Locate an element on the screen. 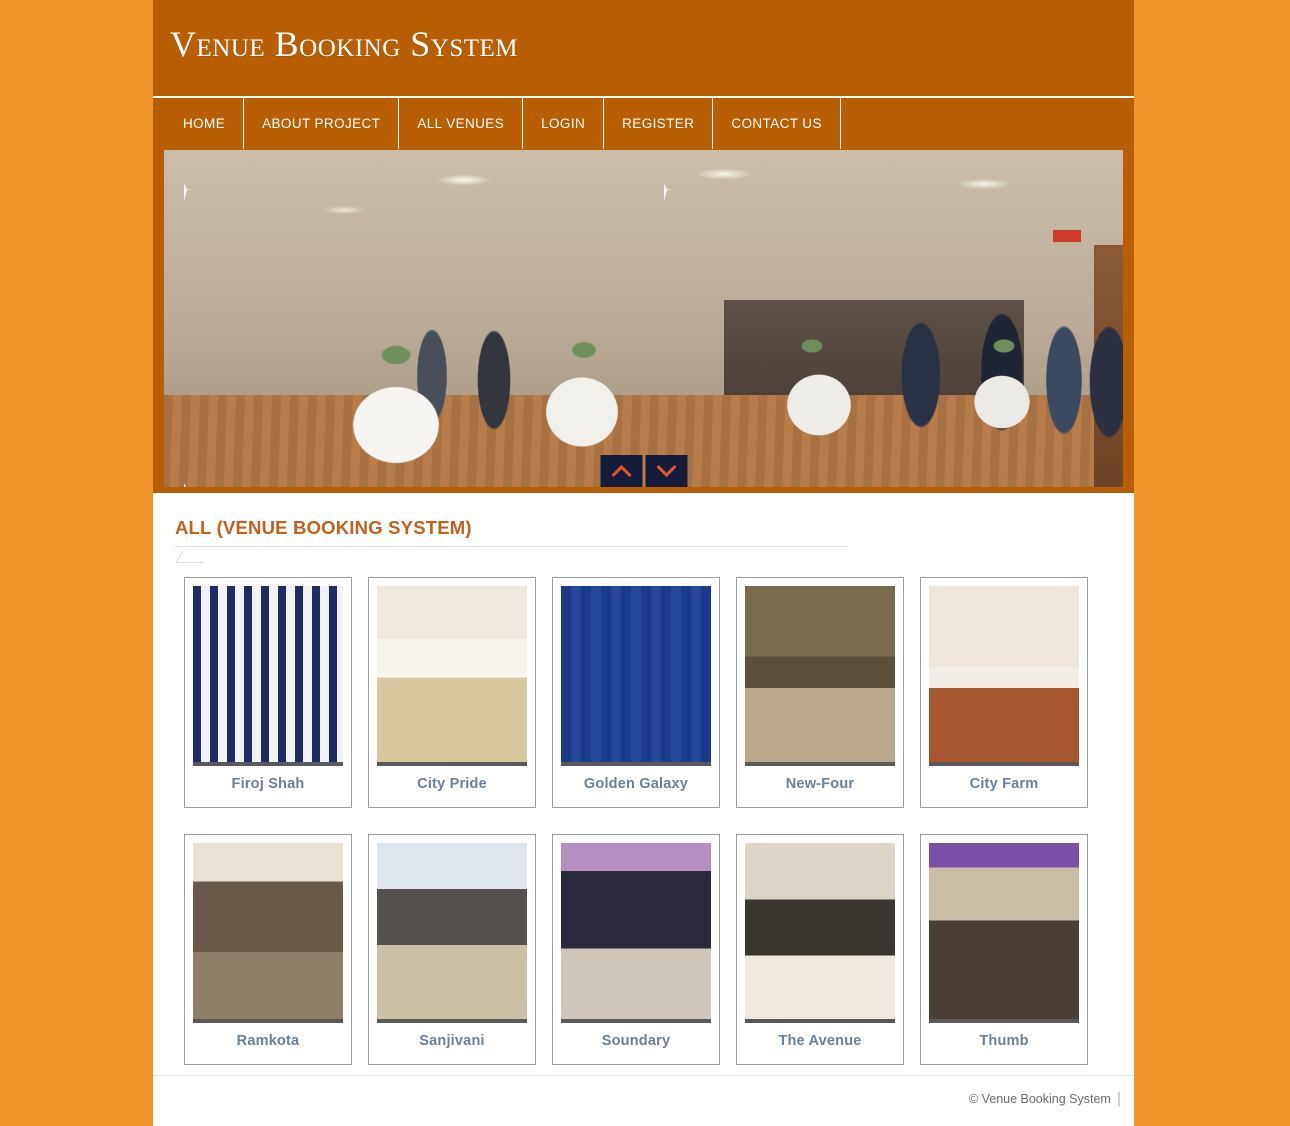 The height and width of the screenshot is (1126, 1290). chevron-up-icon is located at coordinates (621, 471).